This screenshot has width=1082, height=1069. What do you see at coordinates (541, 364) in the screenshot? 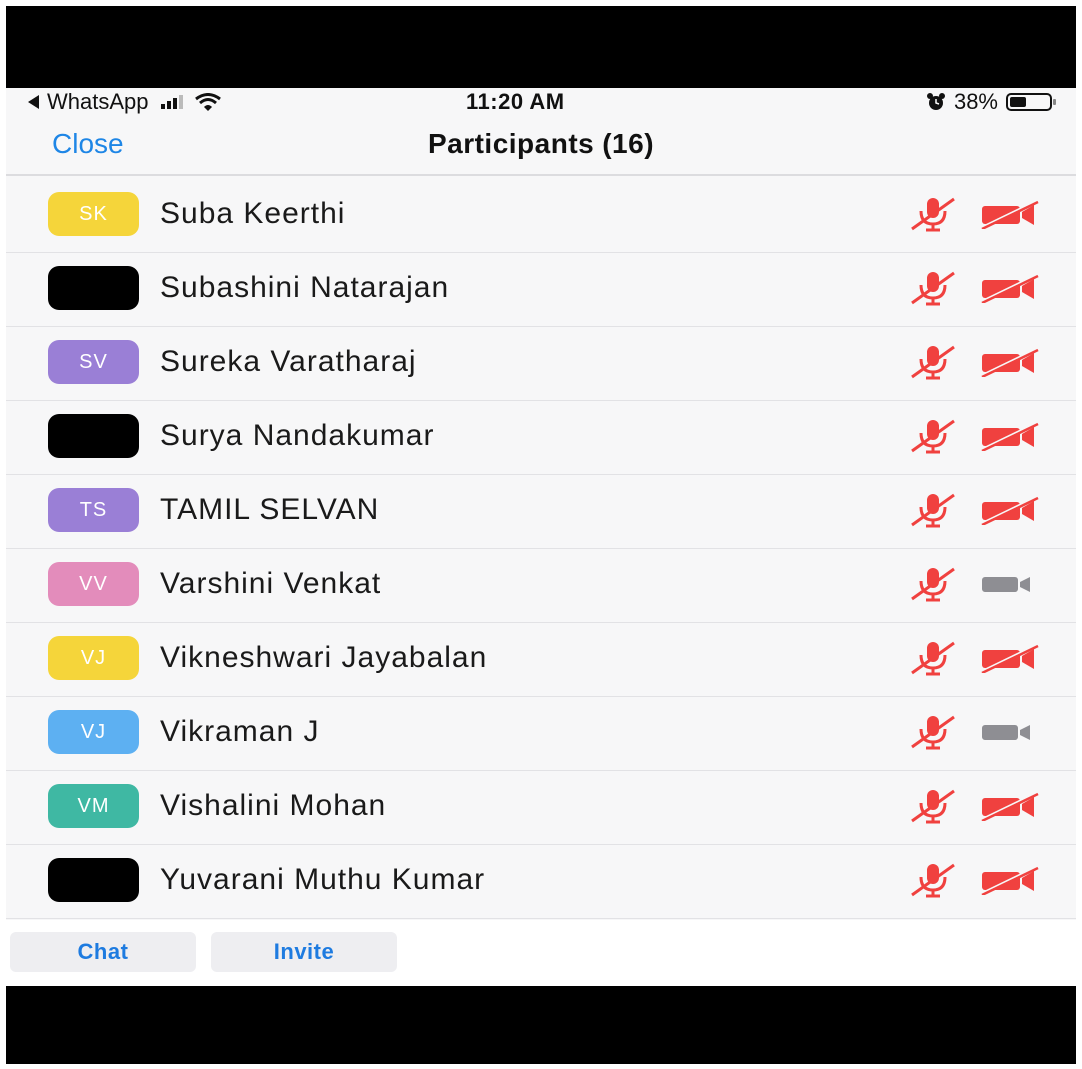
I see `participant-row: SV Sureka Varatharaj` at bounding box center [541, 364].